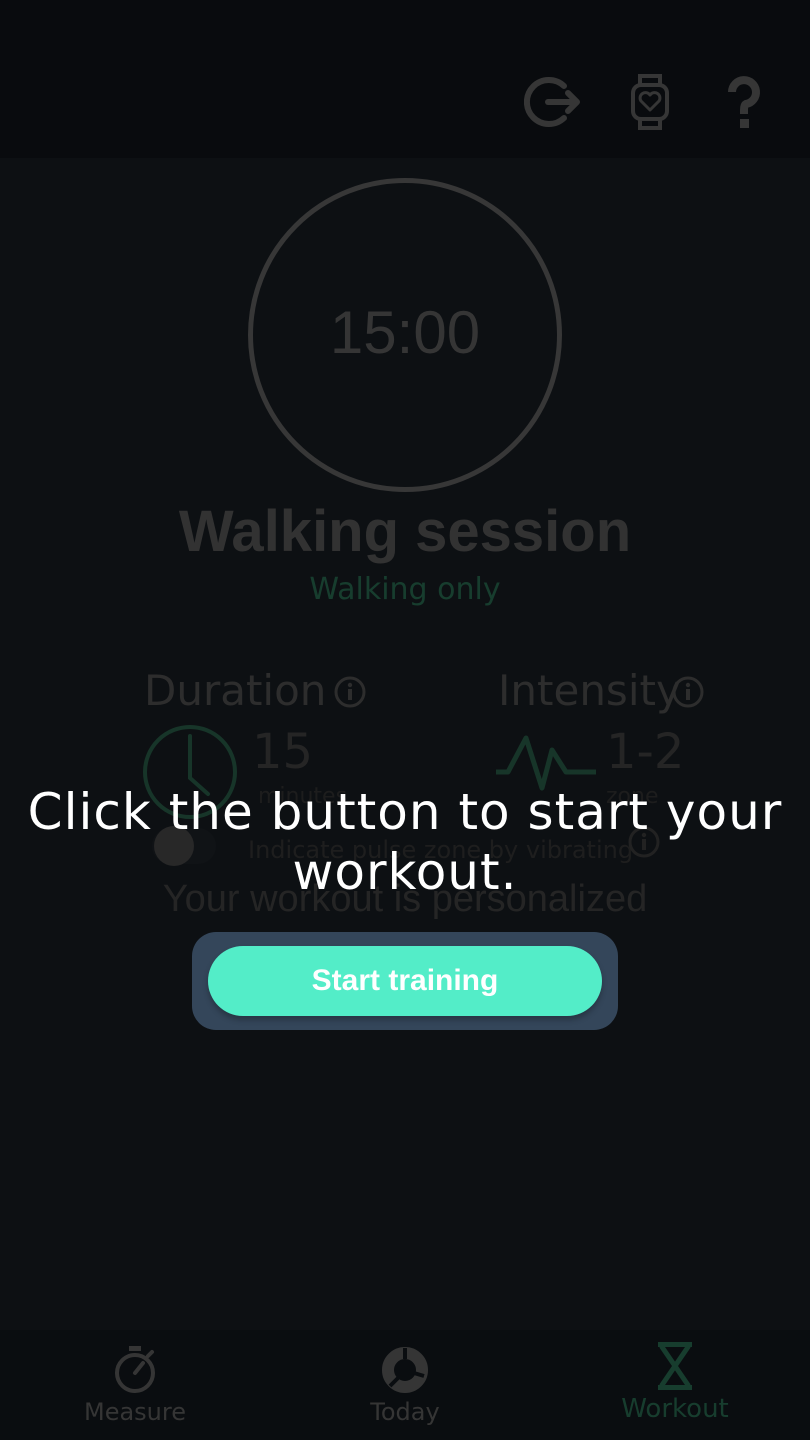 The width and height of the screenshot is (810, 1440). Describe the element at coordinates (405, 981) in the screenshot. I see `start-training-button: Start training` at that location.